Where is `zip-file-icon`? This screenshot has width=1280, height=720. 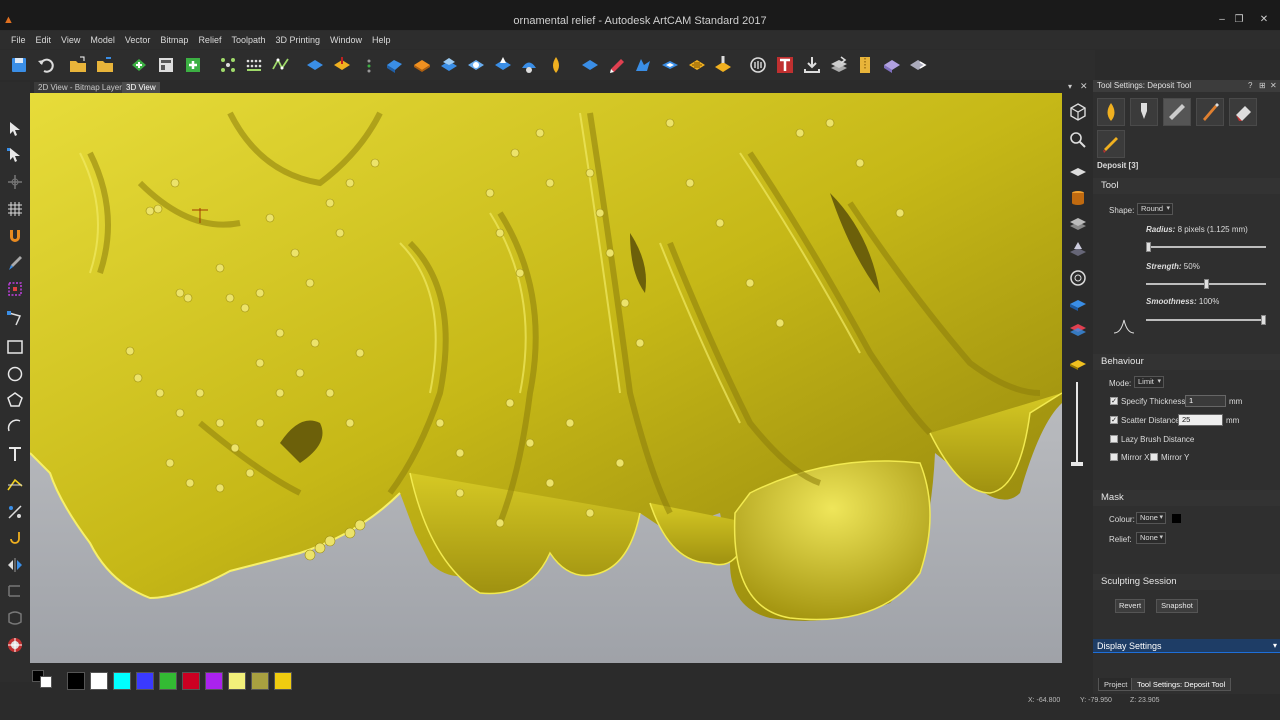
zip-file-icon is located at coordinates (865, 65).